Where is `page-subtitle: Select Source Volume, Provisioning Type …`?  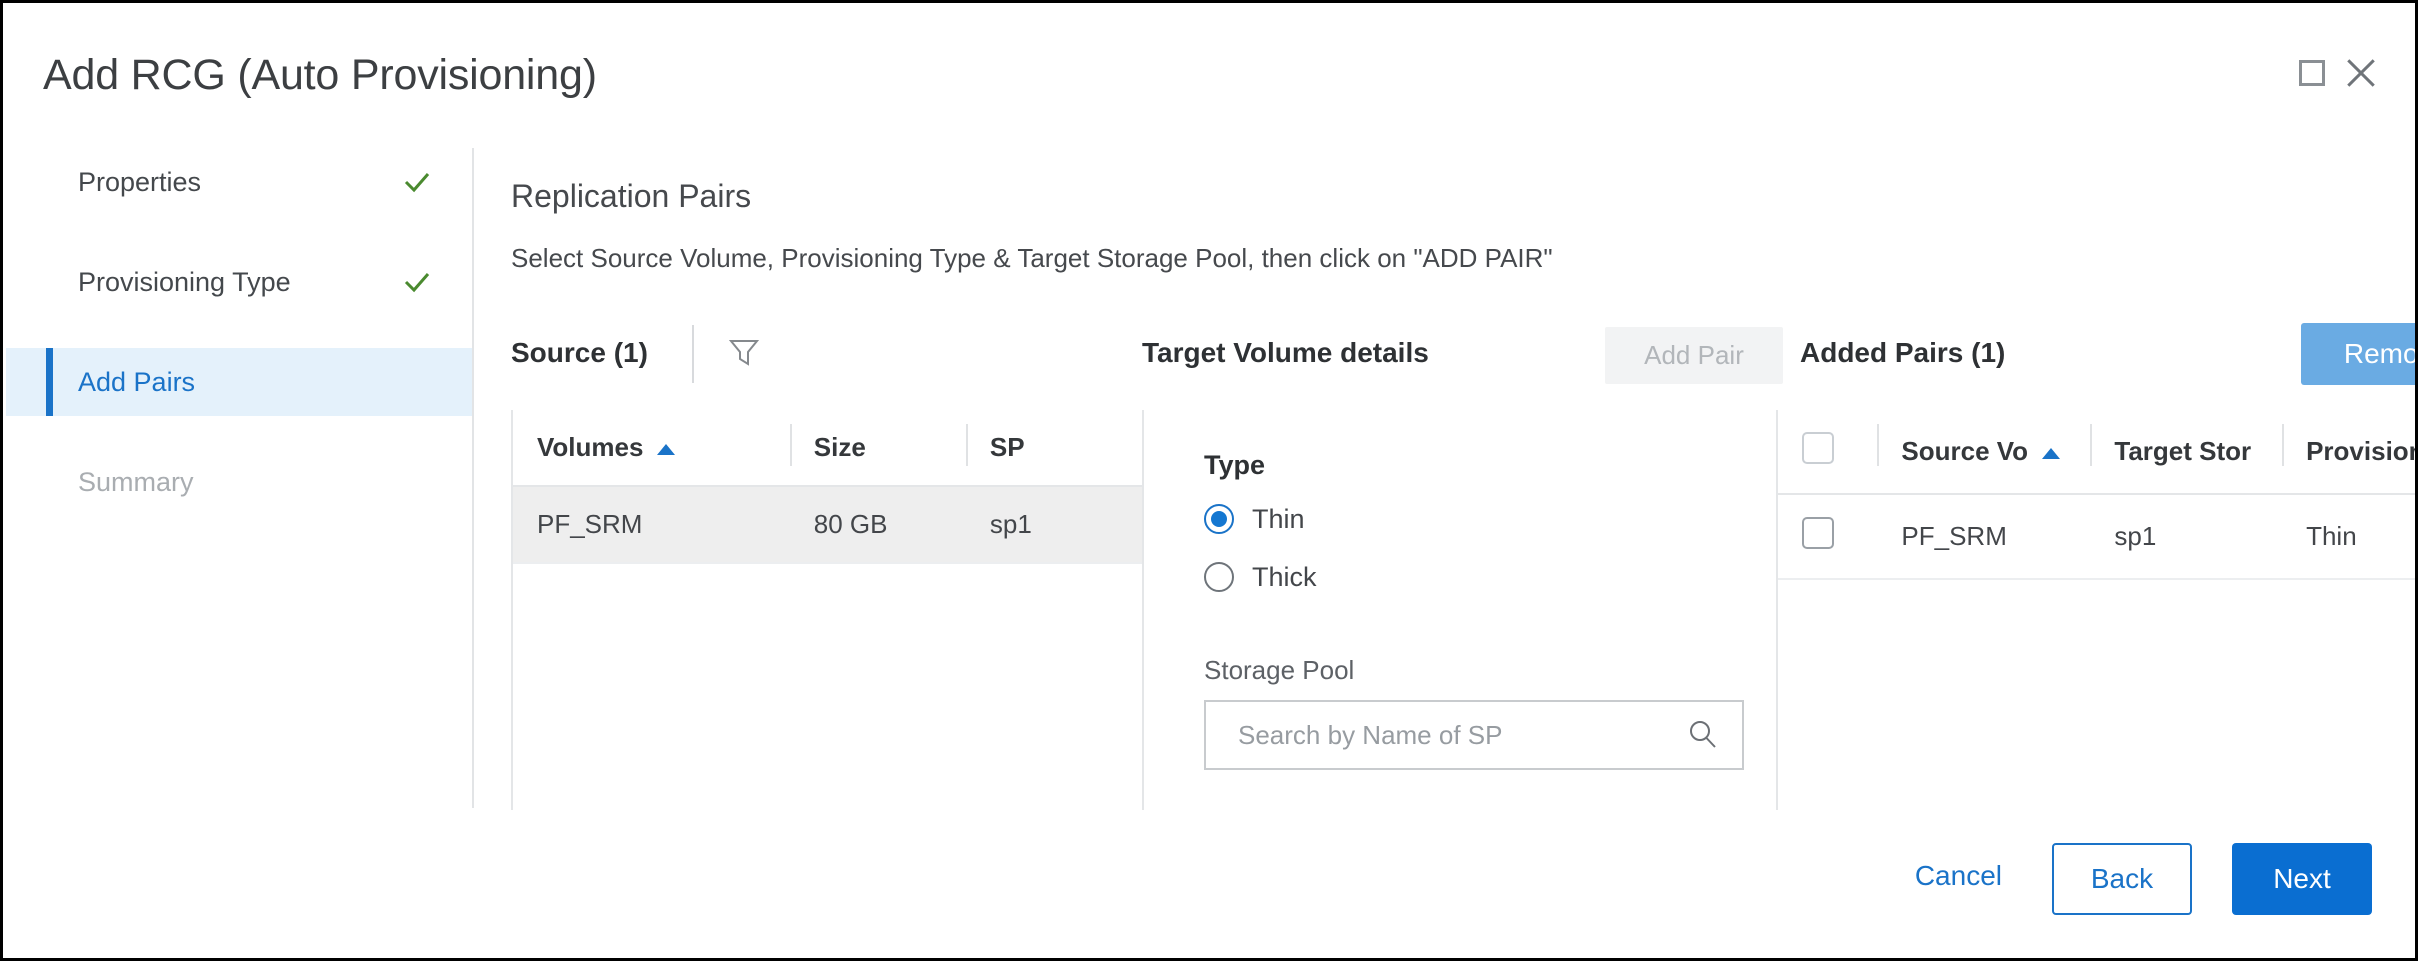 page-subtitle: Select Source Volume, Provisioning Type … is located at coordinates (1032, 258).